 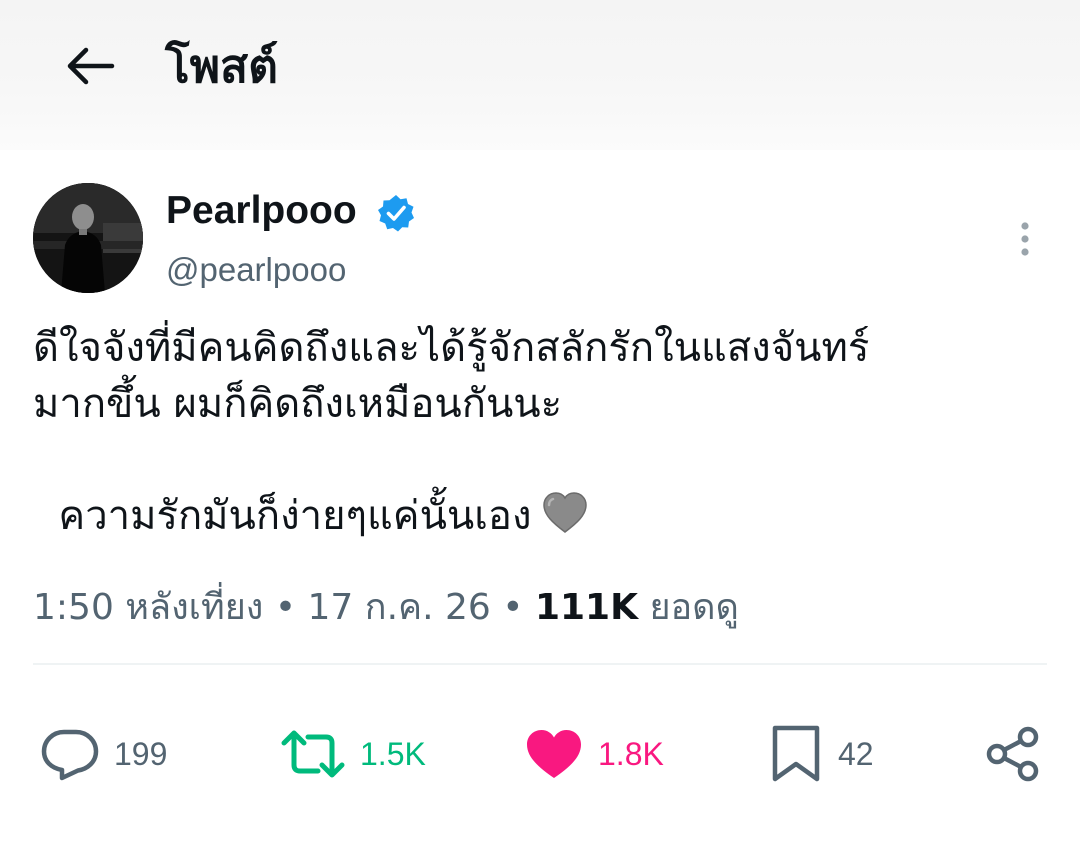 What do you see at coordinates (393, 754) in the screenshot?
I see `repost-count: 1.5K` at bounding box center [393, 754].